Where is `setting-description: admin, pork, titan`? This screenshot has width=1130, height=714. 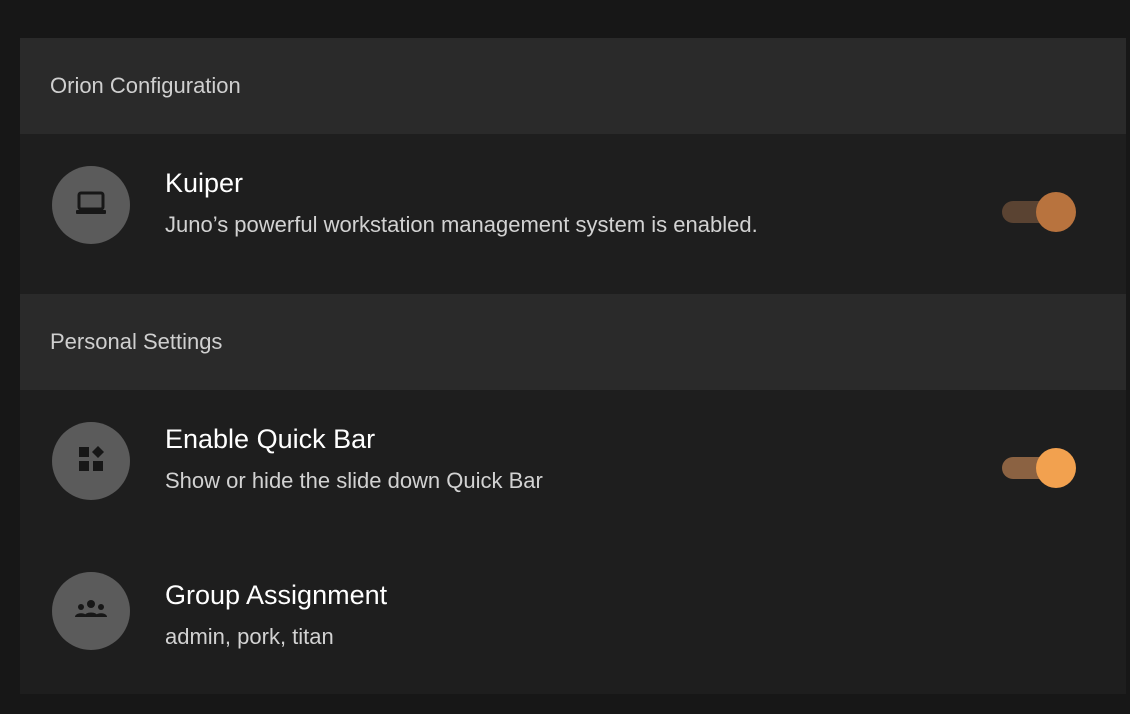 setting-description: admin, pork, titan is located at coordinates (249, 636).